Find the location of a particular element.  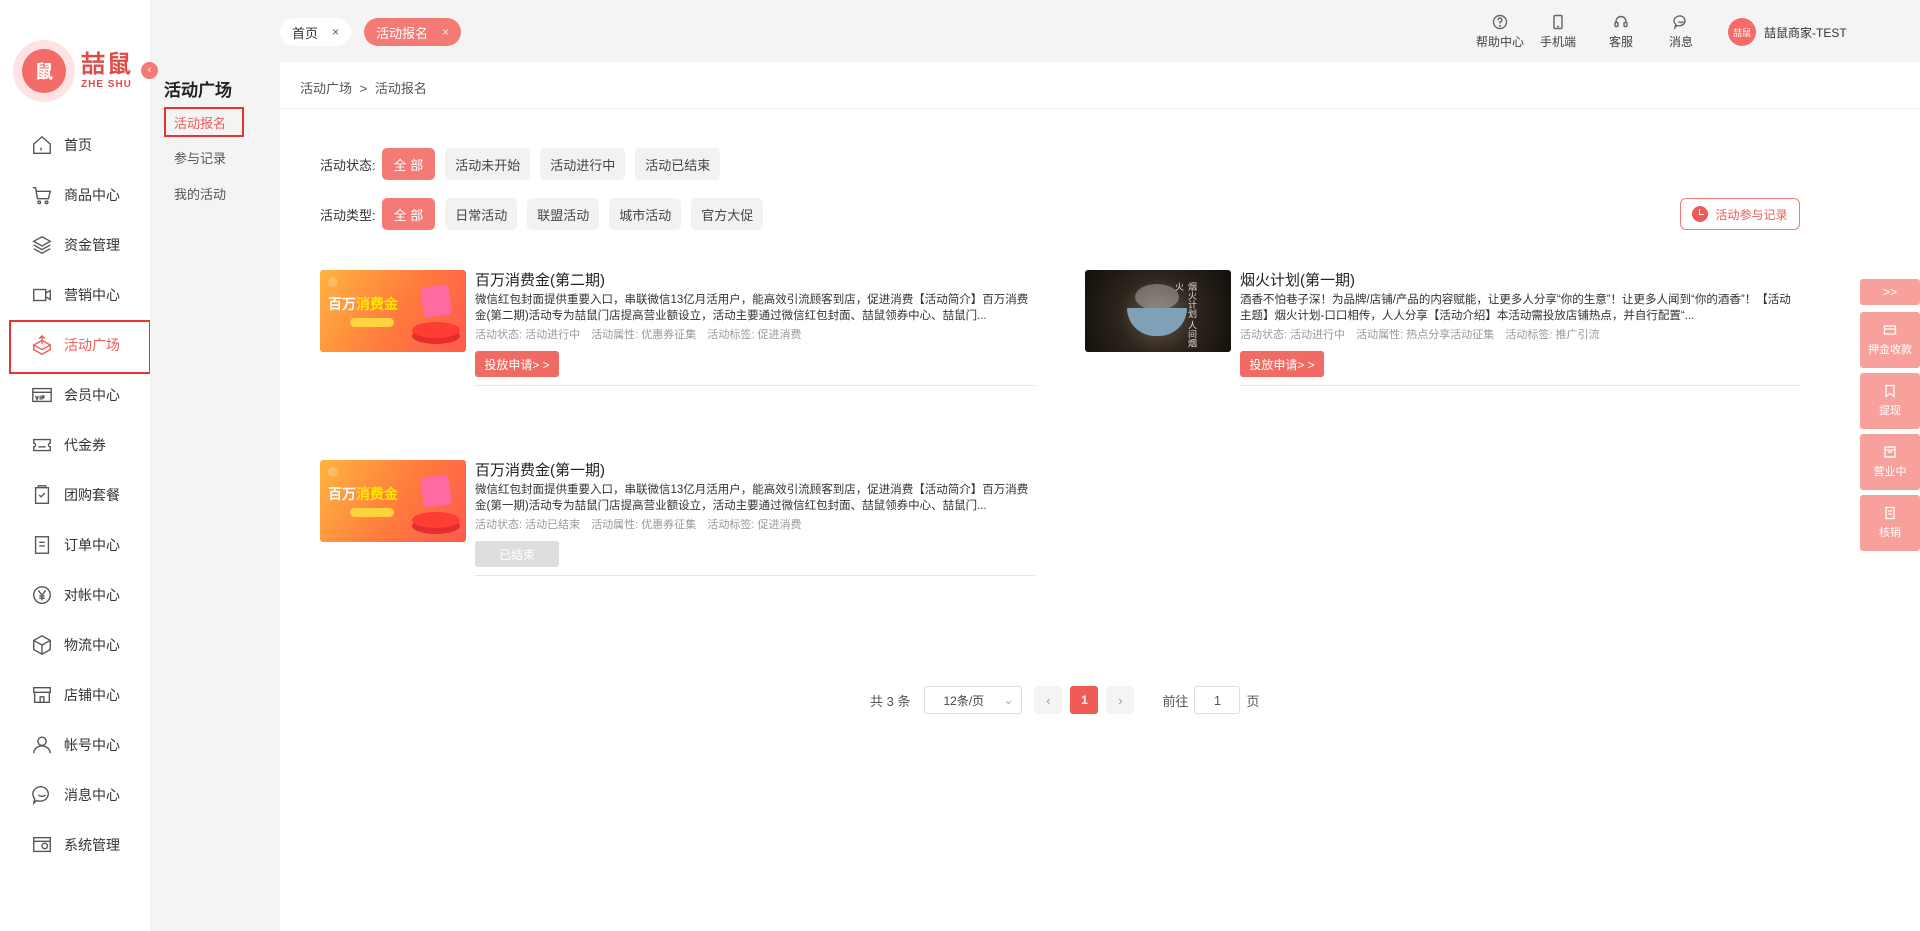

sidebar-item-funds: 资金管理 is located at coordinates (75, 245).